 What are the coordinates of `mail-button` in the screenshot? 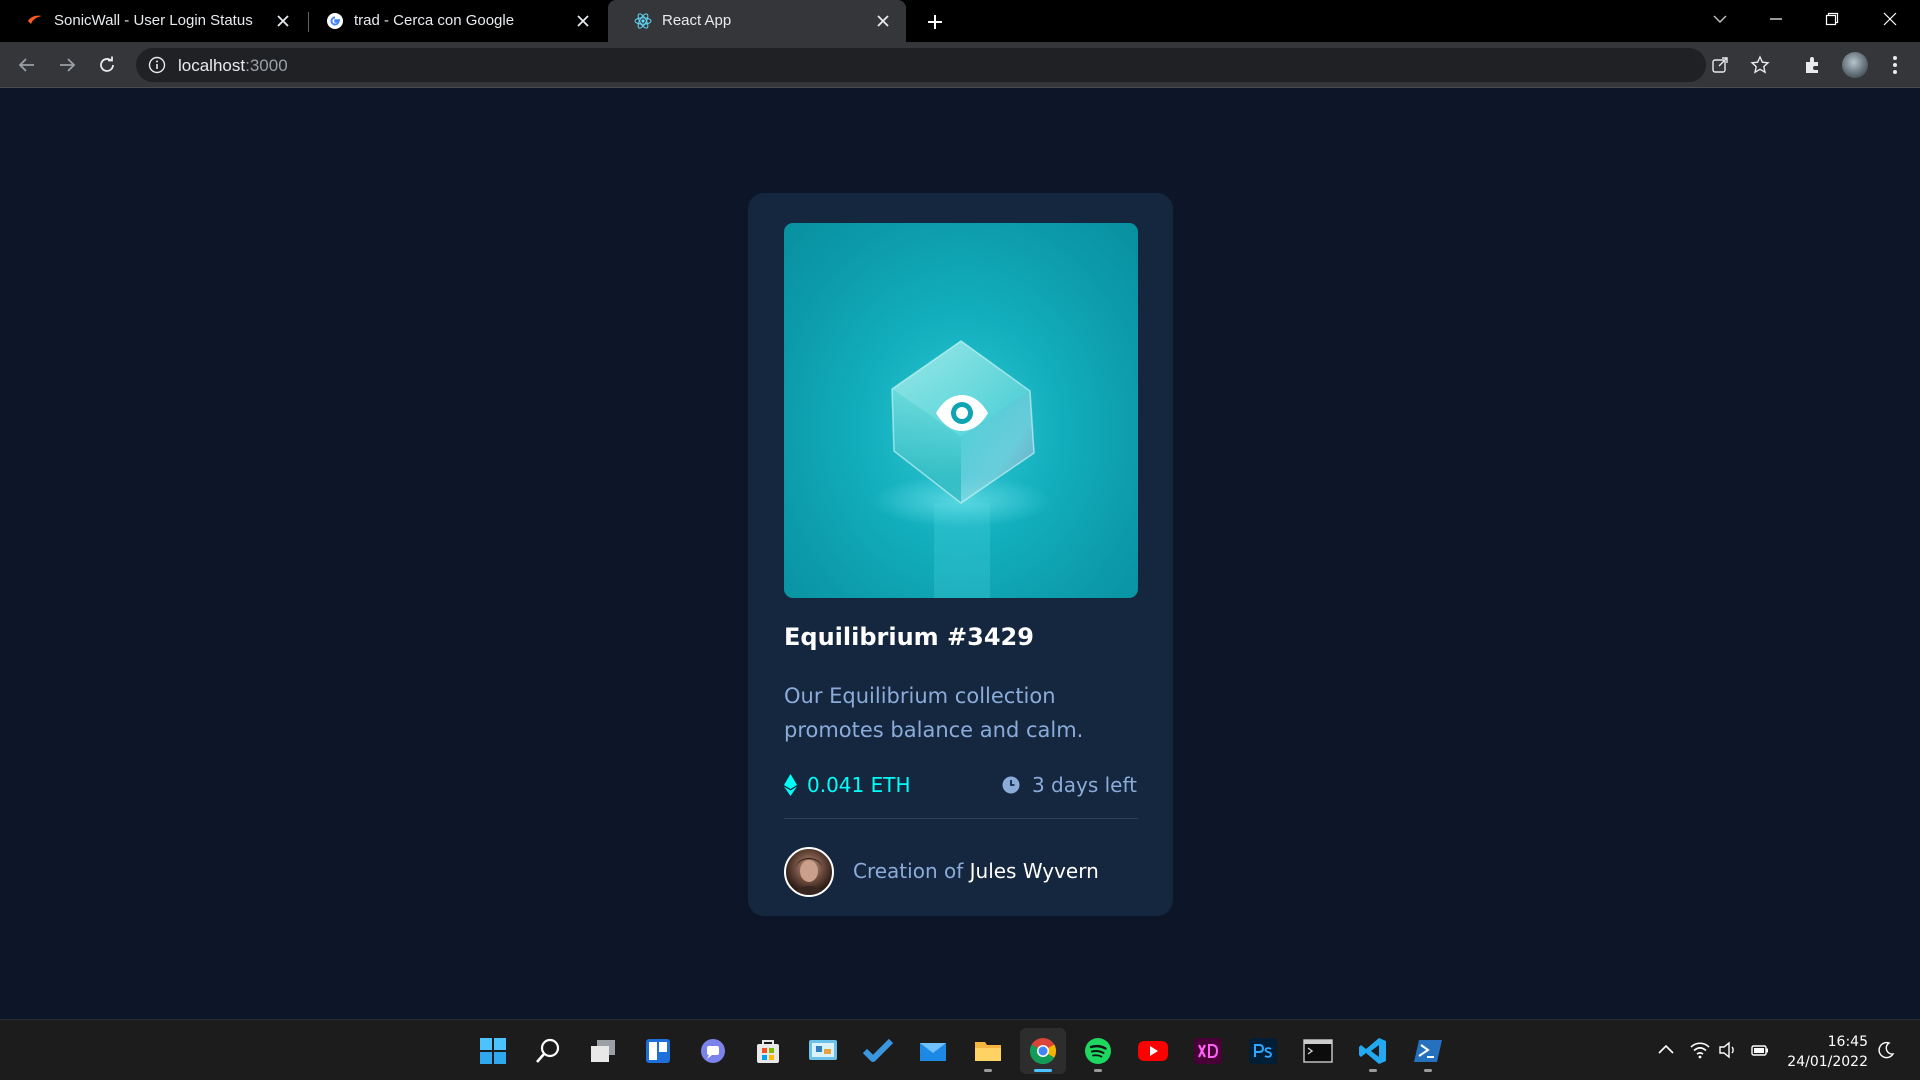 It's located at (933, 1051).